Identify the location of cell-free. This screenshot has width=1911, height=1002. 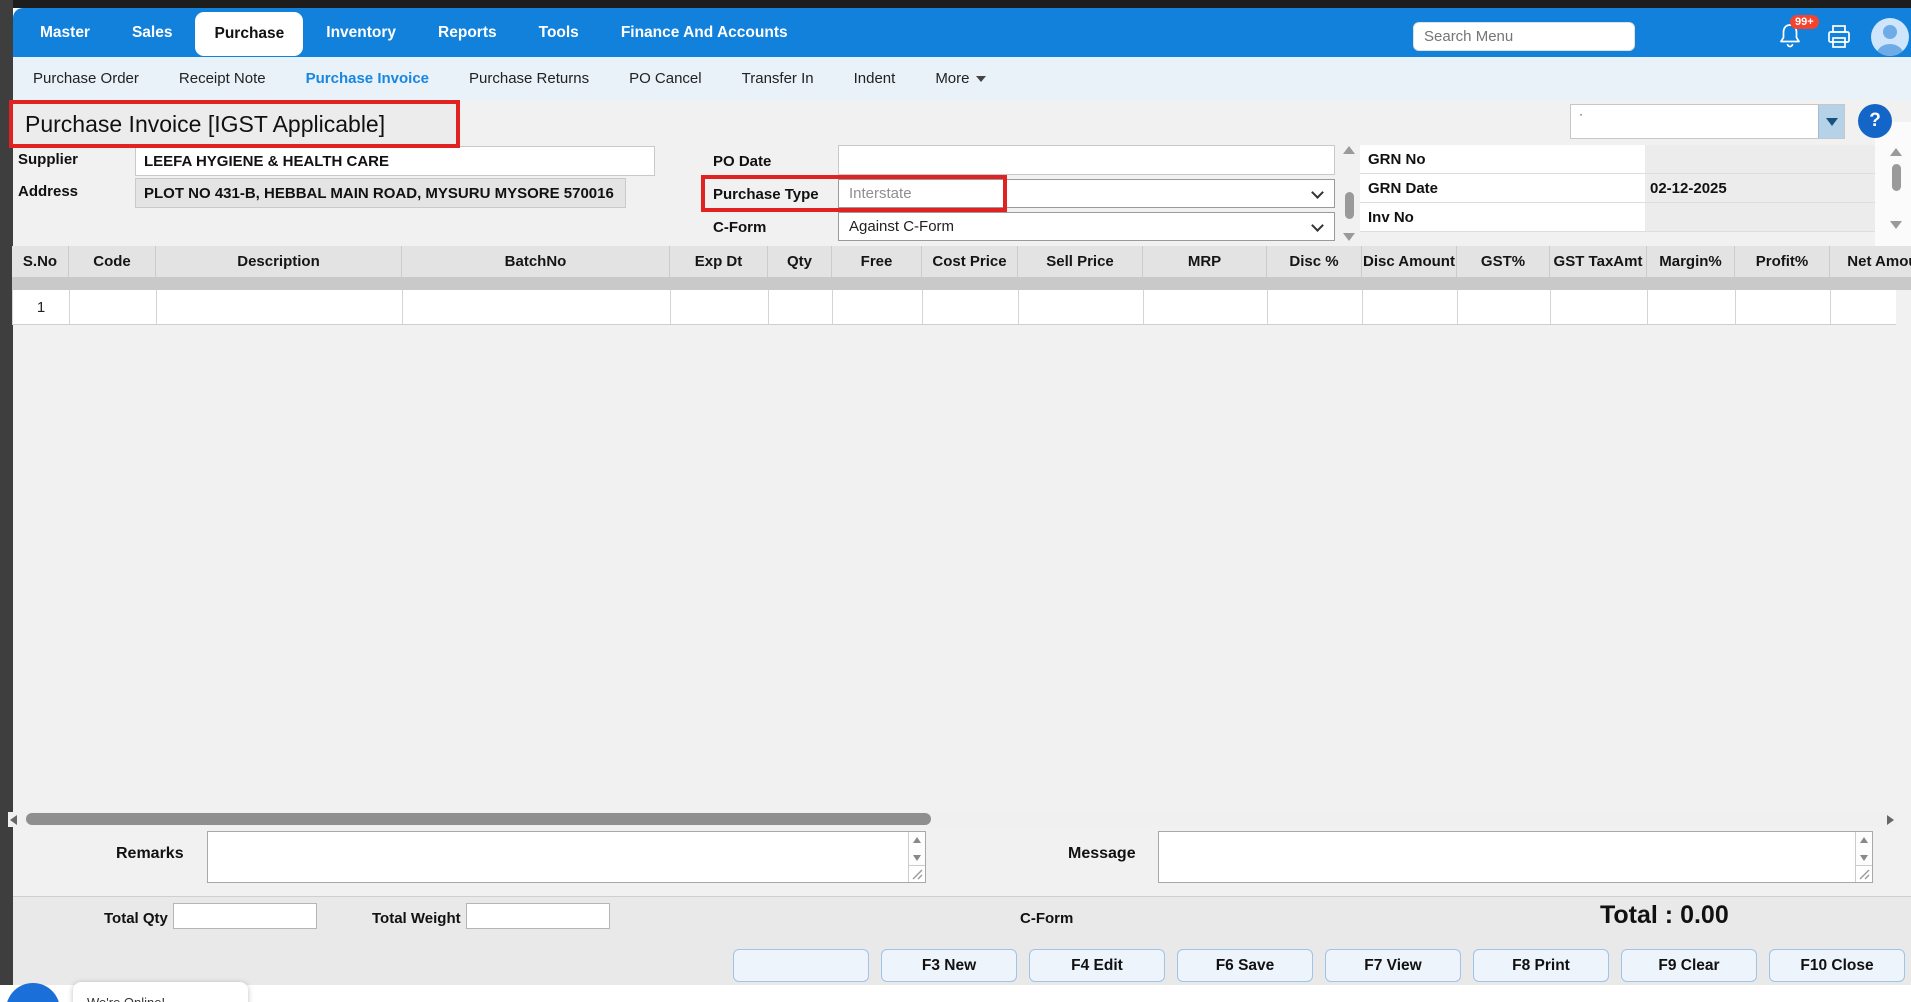
(878, 307).